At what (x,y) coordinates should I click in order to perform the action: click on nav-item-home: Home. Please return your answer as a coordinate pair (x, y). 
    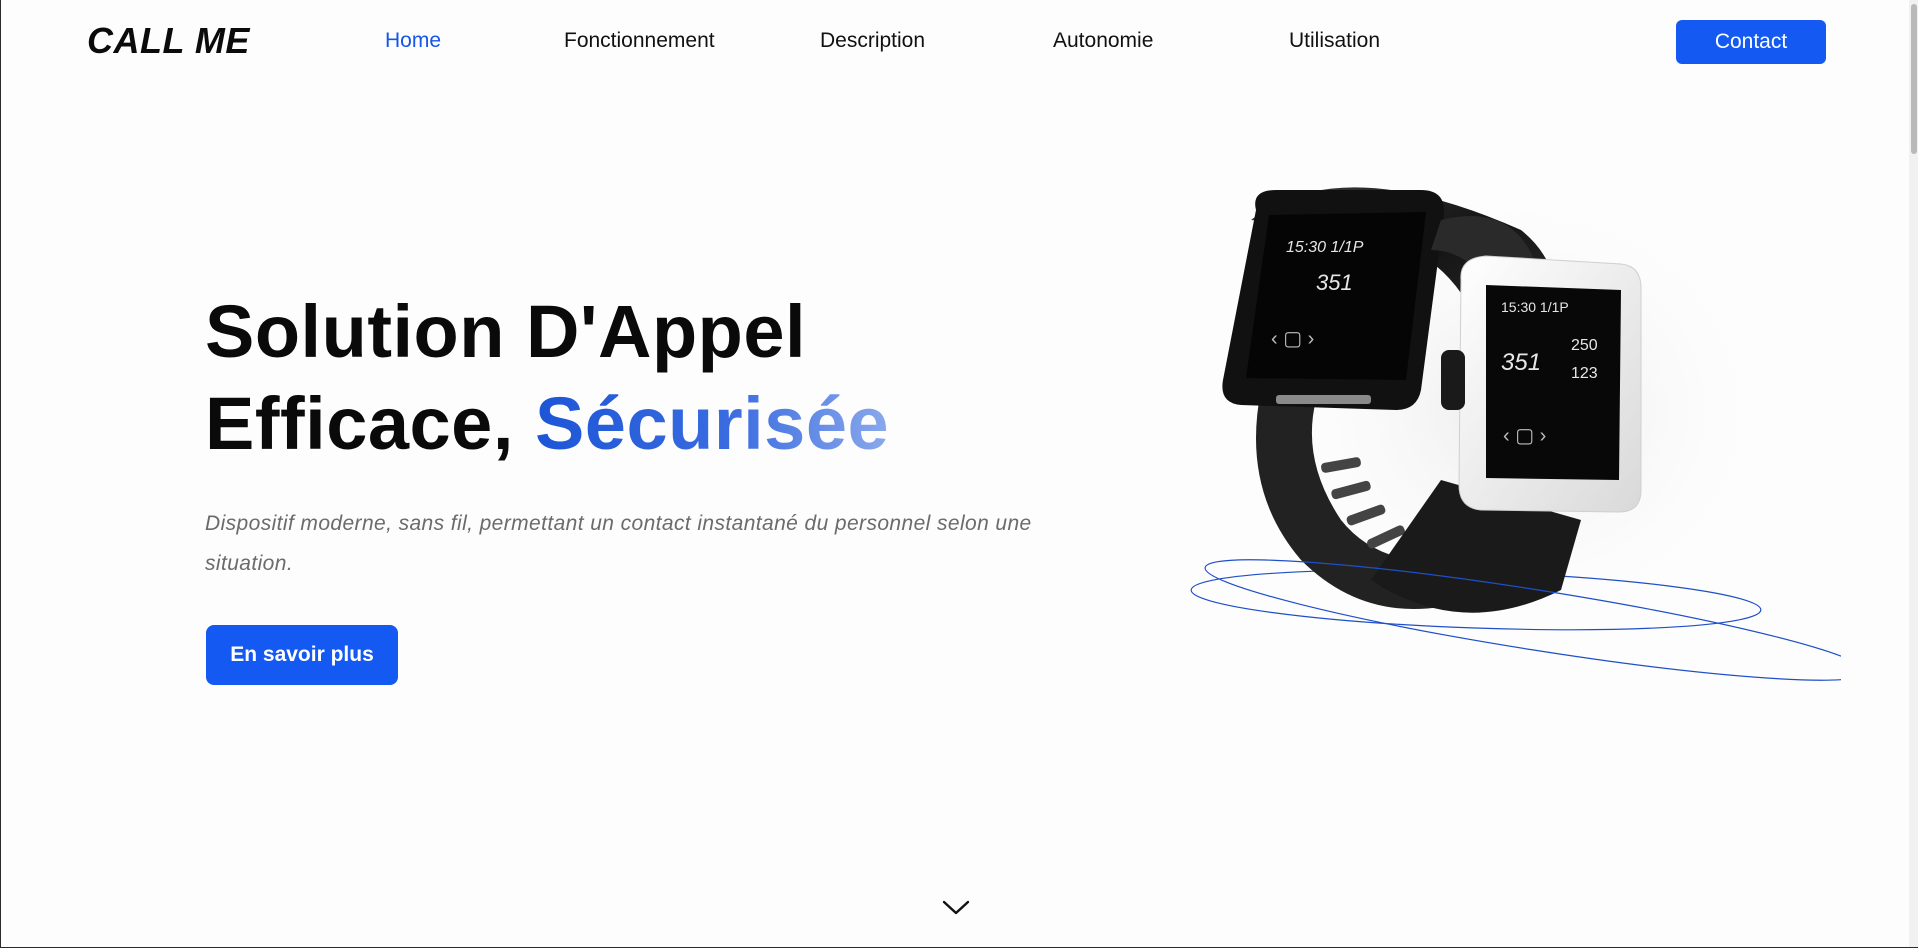
    Looking at the image, I should click on (413, 41).